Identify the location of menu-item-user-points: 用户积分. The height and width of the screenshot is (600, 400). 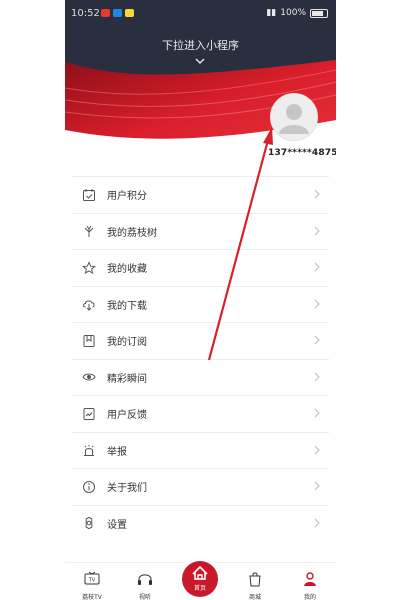
(200, 194).